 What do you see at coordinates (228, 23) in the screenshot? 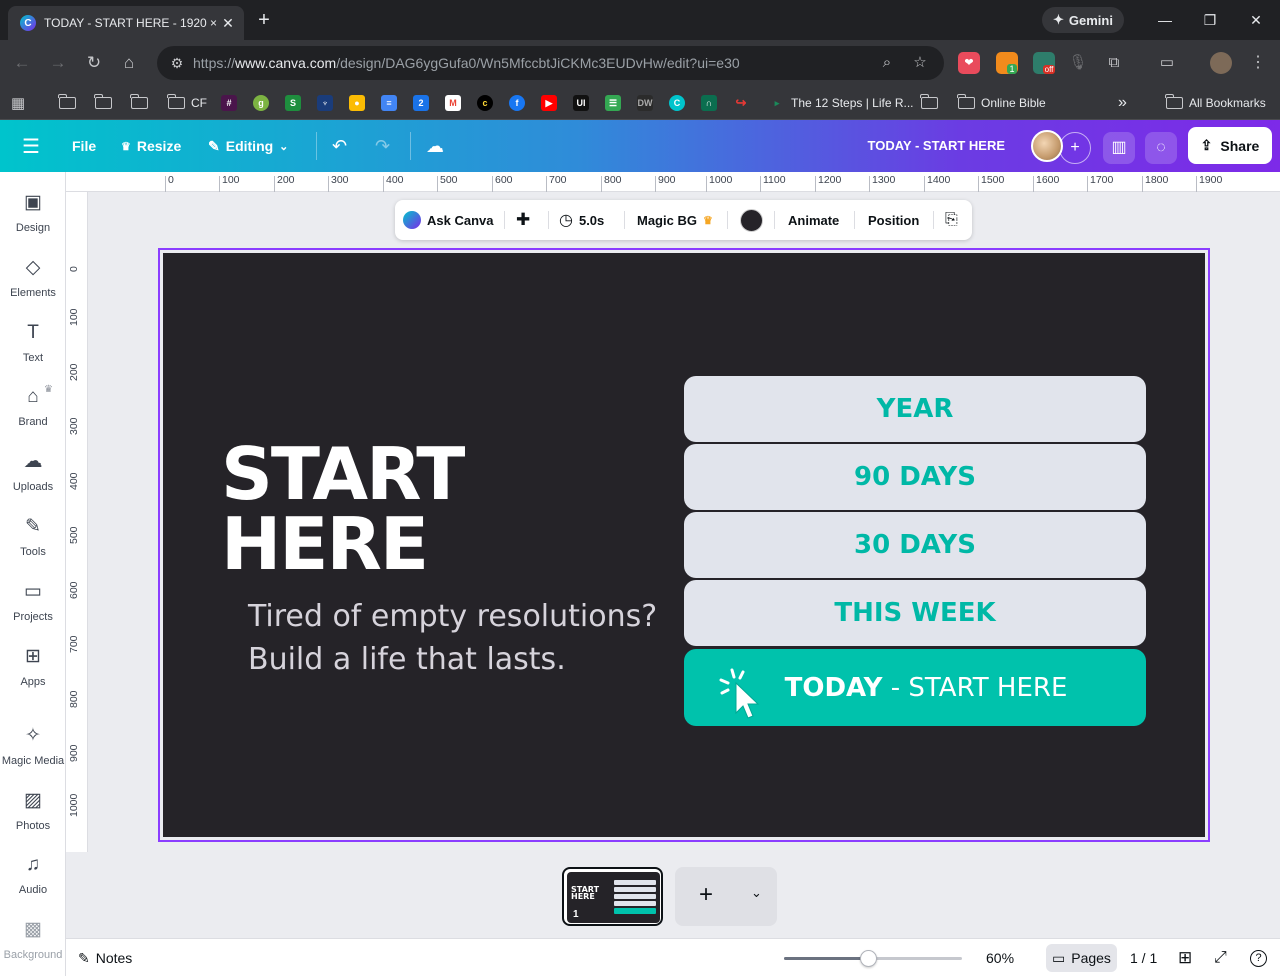
I see `tab-close-icon: ✕` at bounding box center [228, 23].